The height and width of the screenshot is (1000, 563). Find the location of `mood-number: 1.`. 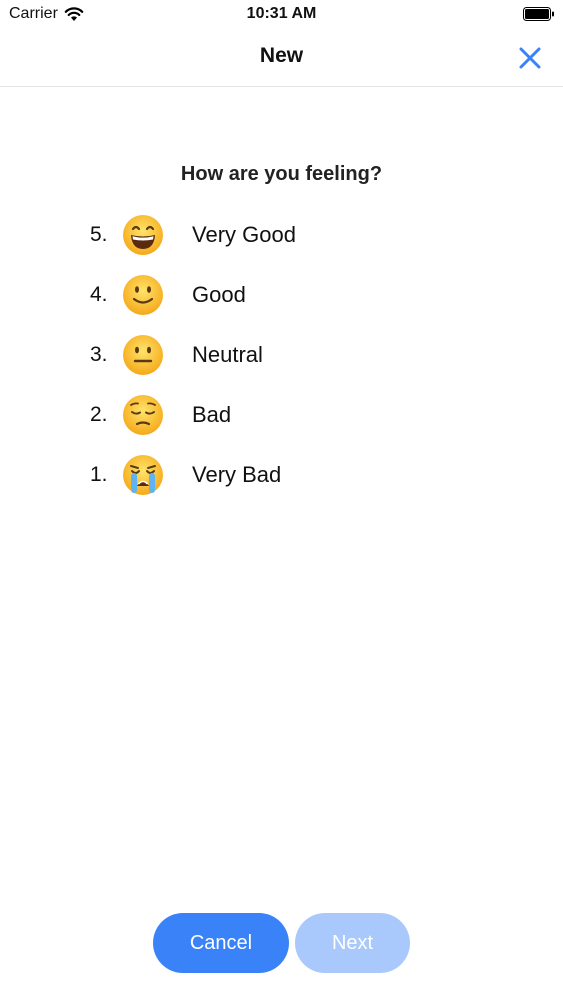

mood-number: 1. is located at coordinates (99, 474).